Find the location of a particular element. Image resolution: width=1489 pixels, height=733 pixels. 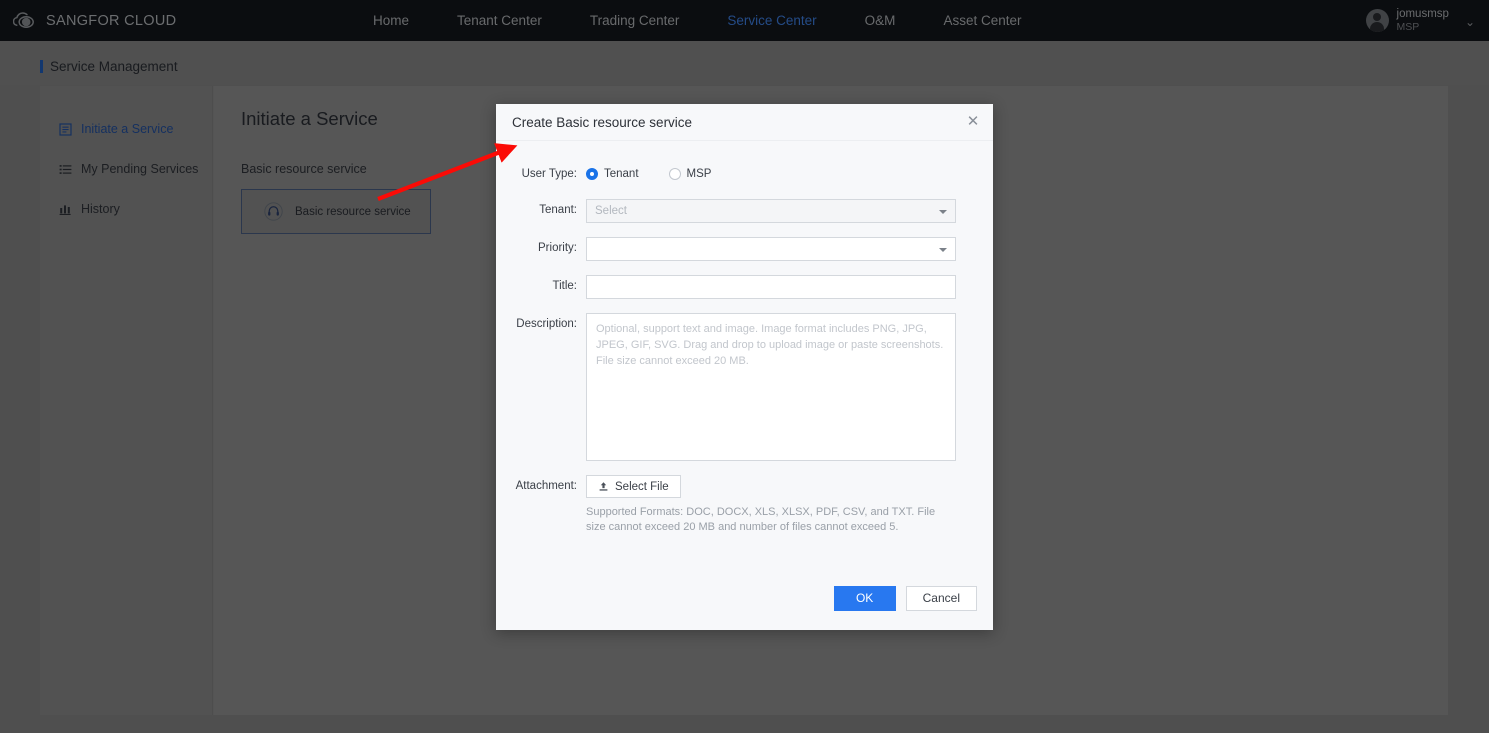

tenant-select: Select is located at coordinates (771, 211).